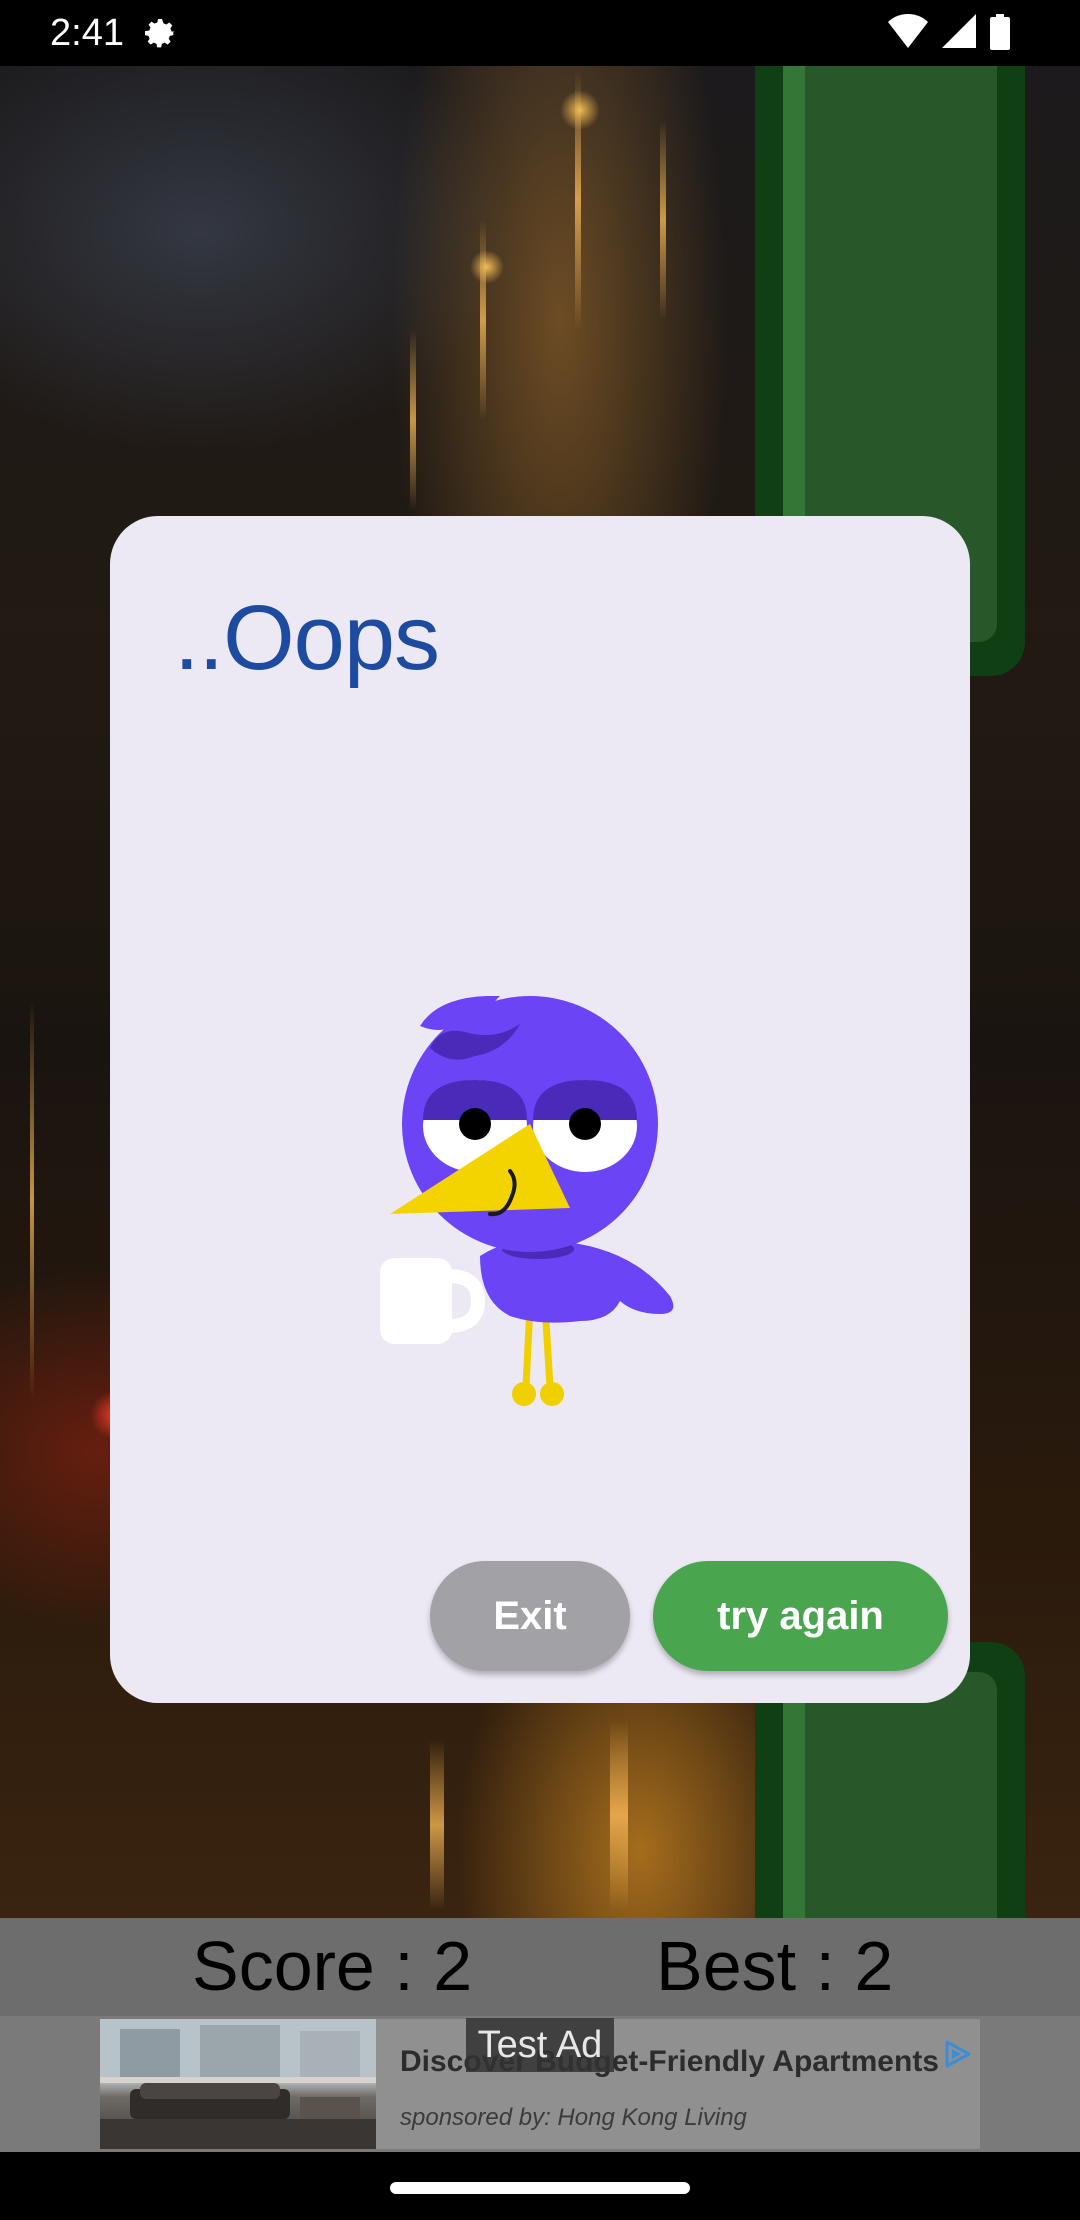  I want to click on ad-sponsor: sponsored by: Hong Kong Living, so click(573, 2117).